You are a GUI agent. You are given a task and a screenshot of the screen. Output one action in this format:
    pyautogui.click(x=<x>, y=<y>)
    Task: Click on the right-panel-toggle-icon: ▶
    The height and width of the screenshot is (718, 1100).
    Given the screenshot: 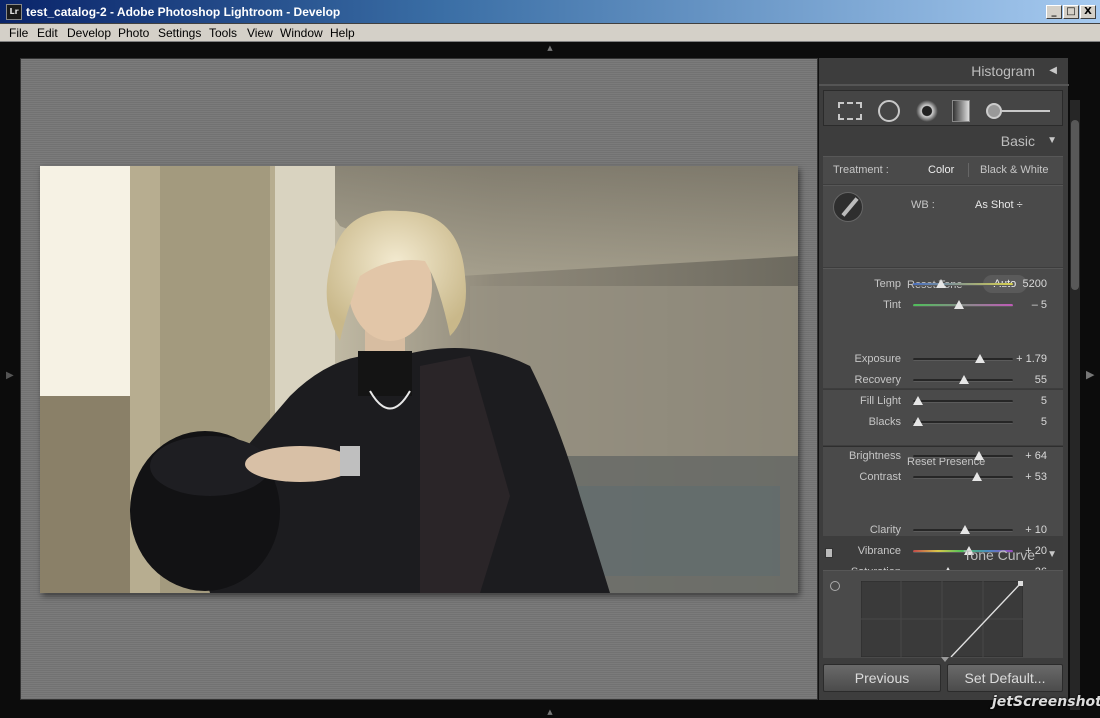 What is the action you would take?
    pyautogui.click(x=1090, y=374)
    